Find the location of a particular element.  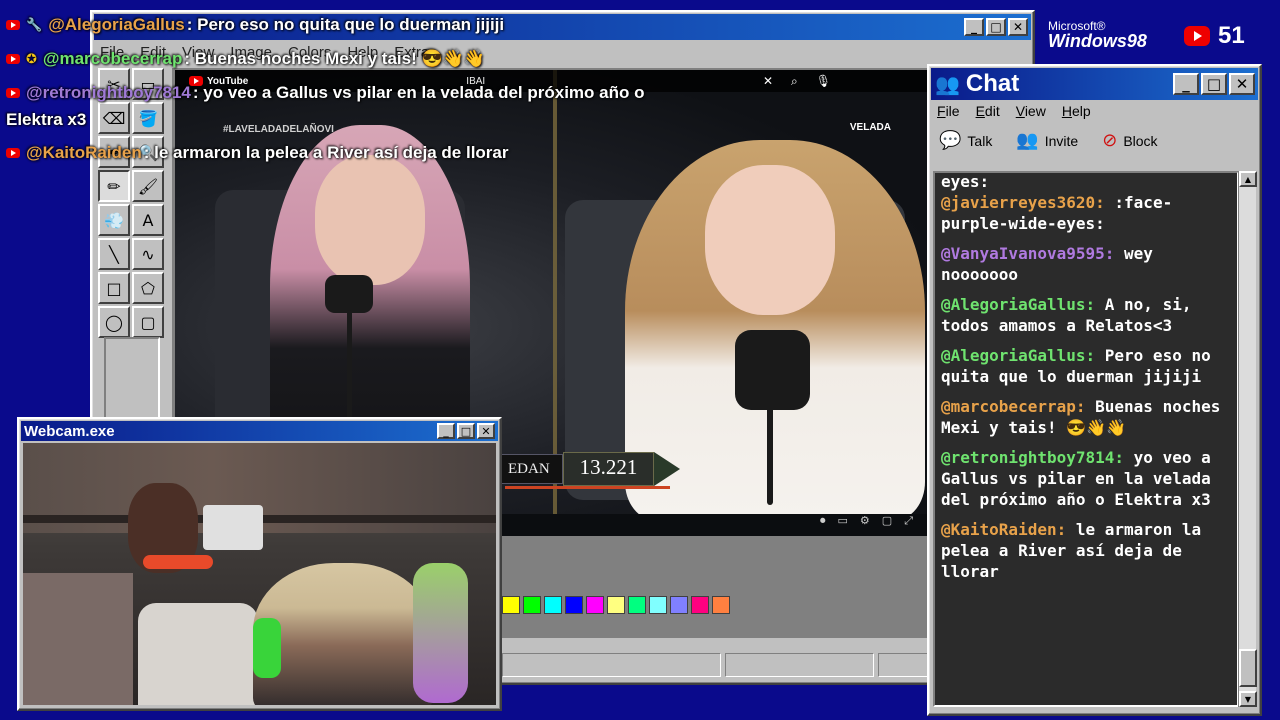

chat-username: @javierreyes3620: is located at coordinates (1023, 202).